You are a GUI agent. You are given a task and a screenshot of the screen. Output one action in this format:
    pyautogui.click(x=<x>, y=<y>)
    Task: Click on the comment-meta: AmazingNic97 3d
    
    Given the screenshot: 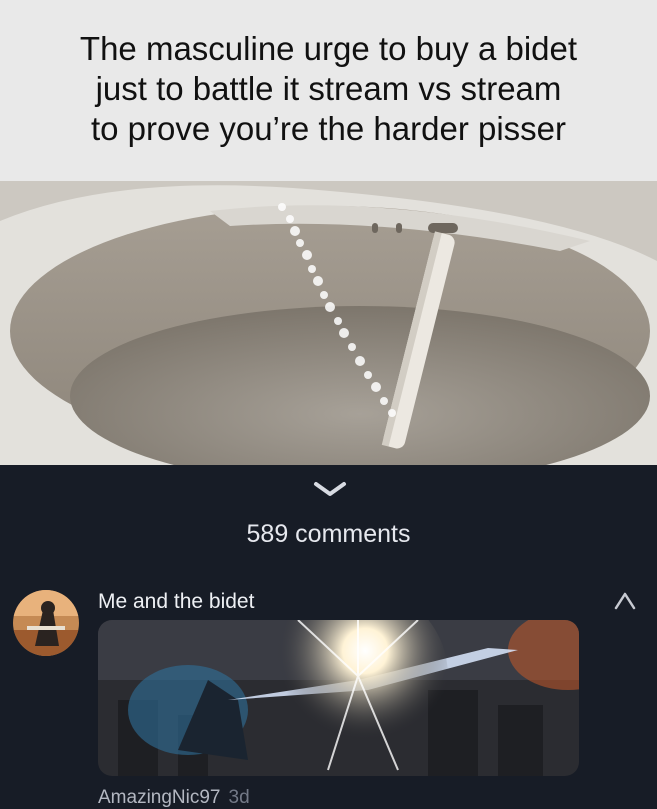 What is the action you would take?
    pyautogui.click(x=174, y=798)
    